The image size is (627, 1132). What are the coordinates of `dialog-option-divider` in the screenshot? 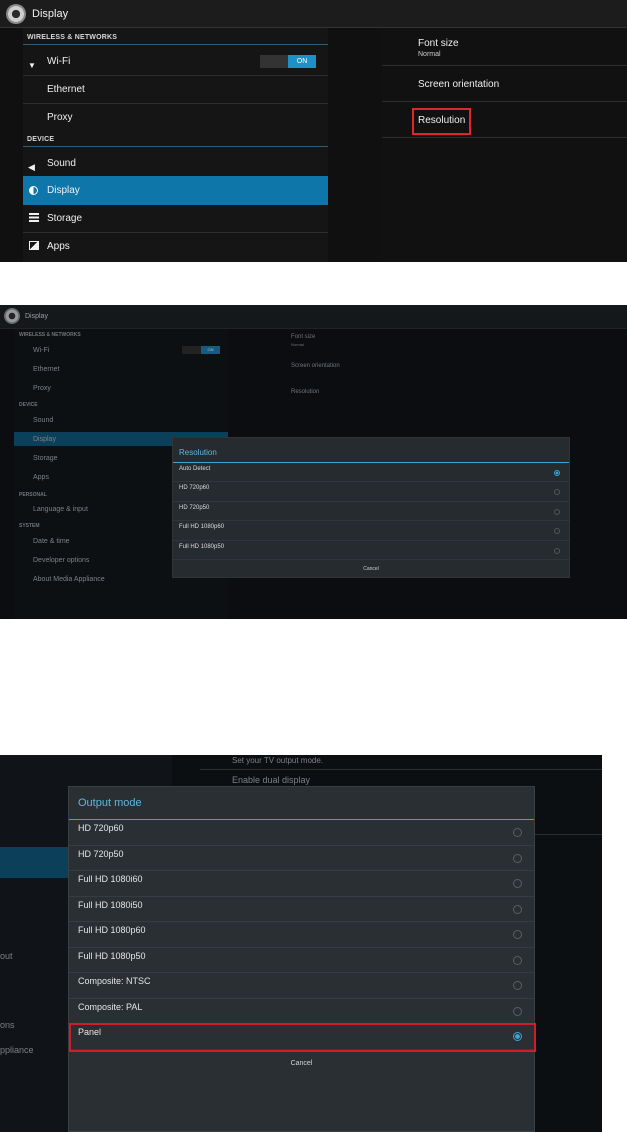 It's located at (371, 559).